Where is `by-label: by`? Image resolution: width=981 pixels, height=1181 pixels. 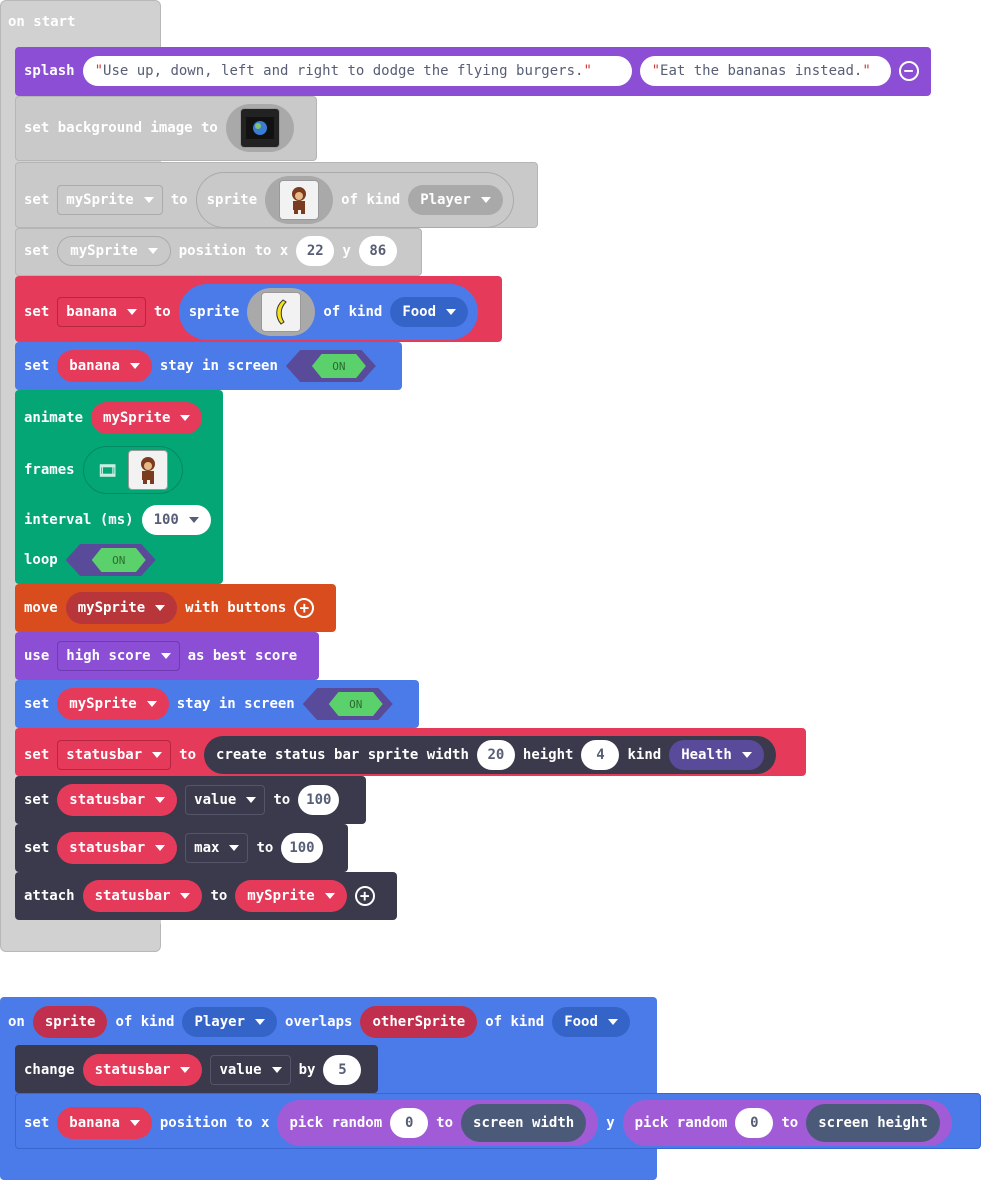 by-label: by is located at coordinates (307, 1070).